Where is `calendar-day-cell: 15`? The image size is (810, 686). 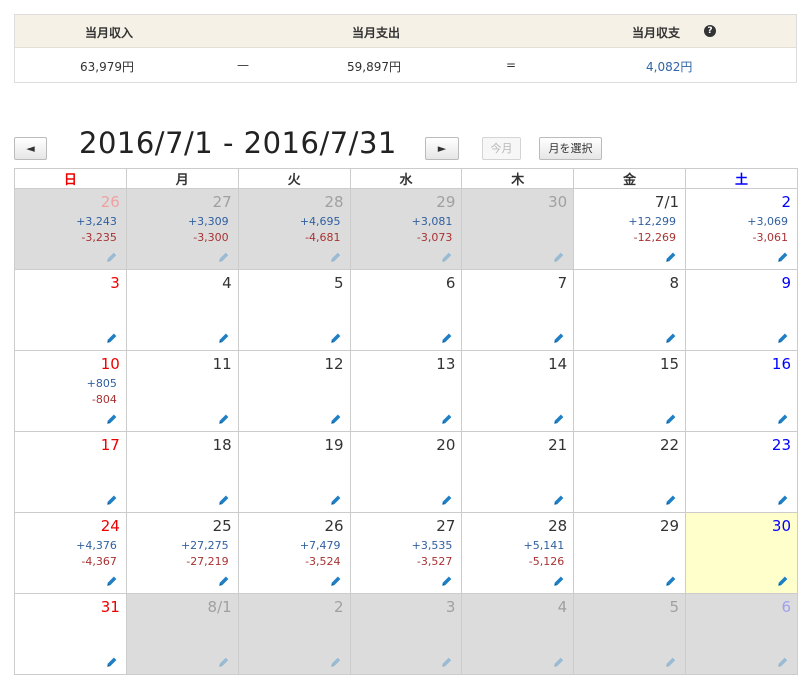 calendar-day-cell: 15 is located at coordinates (630, 391).